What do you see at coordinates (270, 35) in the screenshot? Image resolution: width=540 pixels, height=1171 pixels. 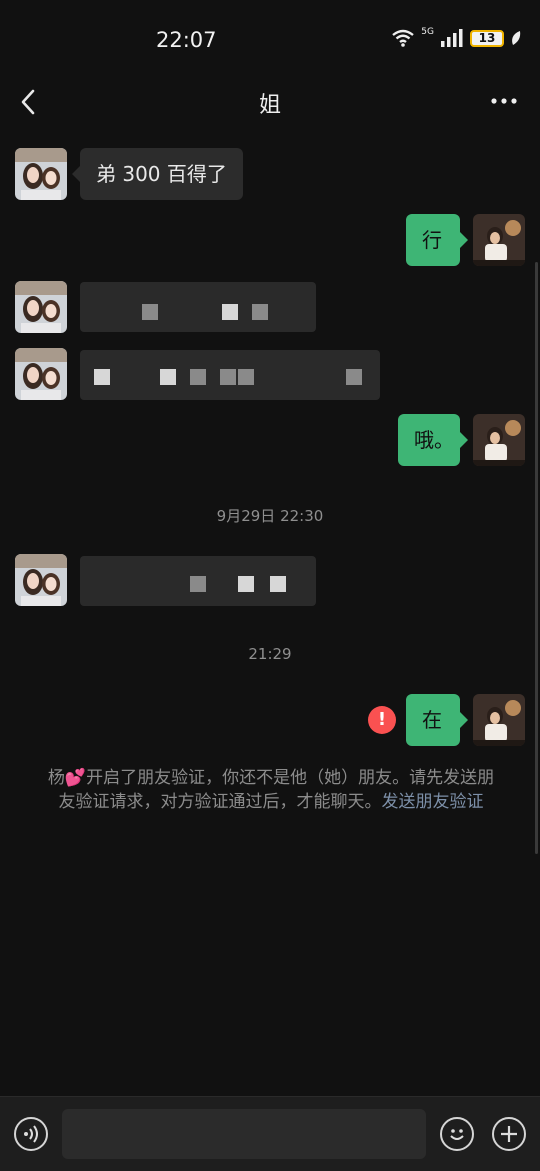 I see `status-bar: 22:07 5G 13` at bounding box center [270, 35].